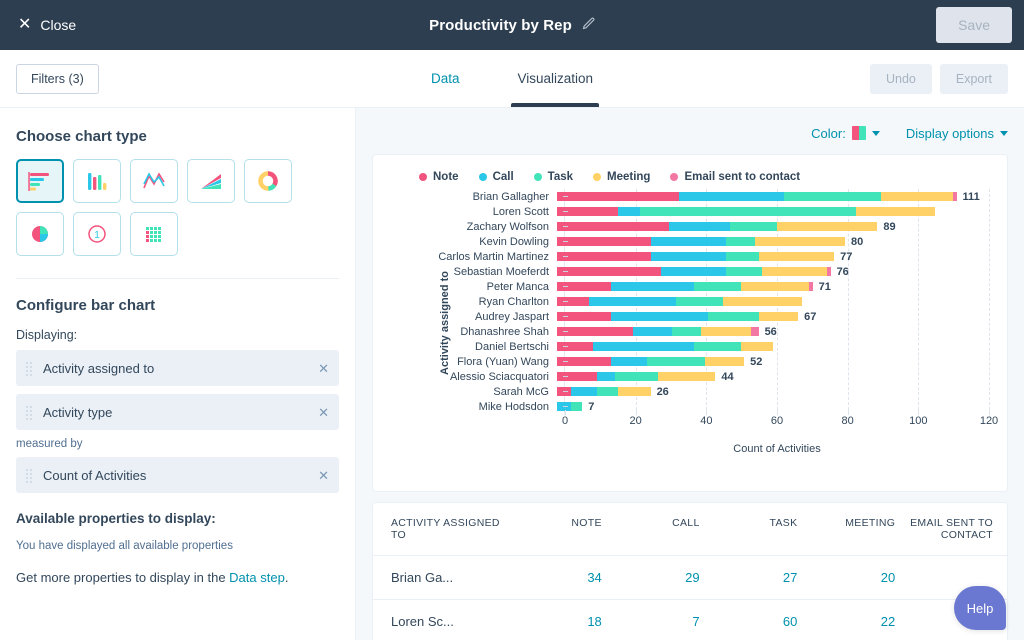  What do you see at coordinates (974, 25) in the screenshot?
I see `save-button: Save` at bounding box center [974, 25].